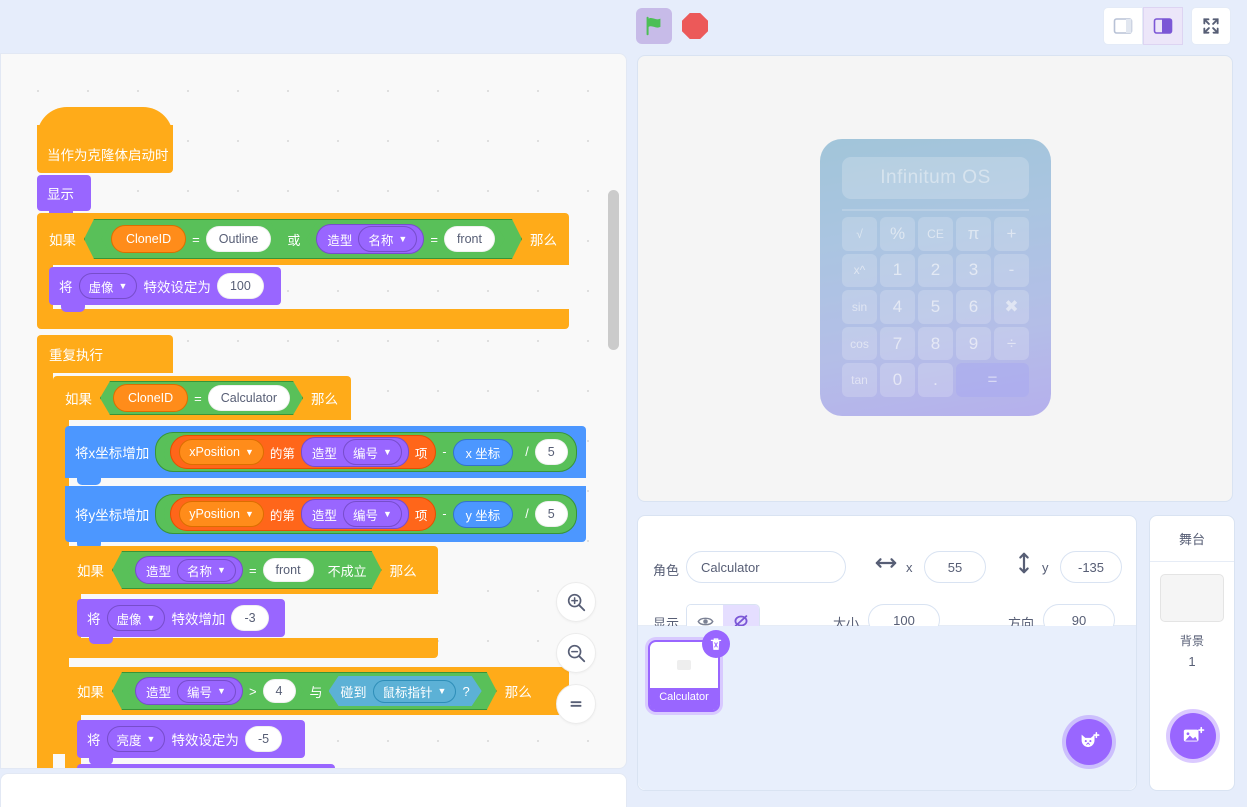 Image resolution: width=1247 pixels, height=807 pixels. Describe the element at coordinates (973, 234) in the screenshot. I see `calc-key: π` at that location.